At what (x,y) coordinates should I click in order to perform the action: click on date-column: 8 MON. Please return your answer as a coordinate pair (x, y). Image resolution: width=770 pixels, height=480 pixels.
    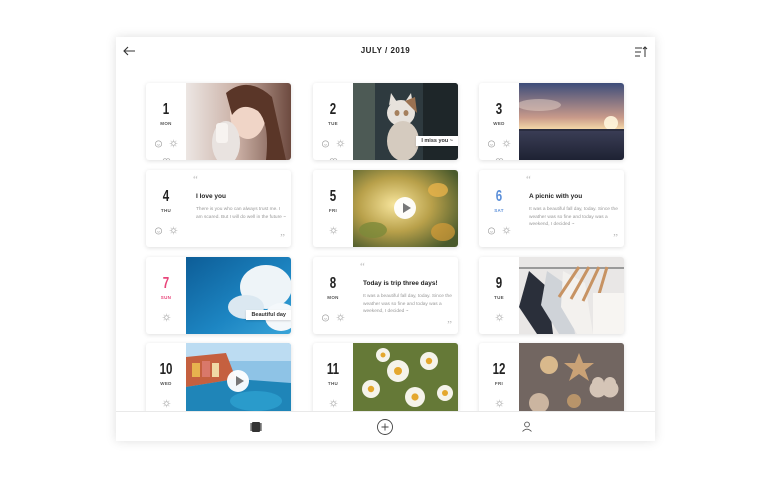
    Looking at the image, I should click on (333, 295).